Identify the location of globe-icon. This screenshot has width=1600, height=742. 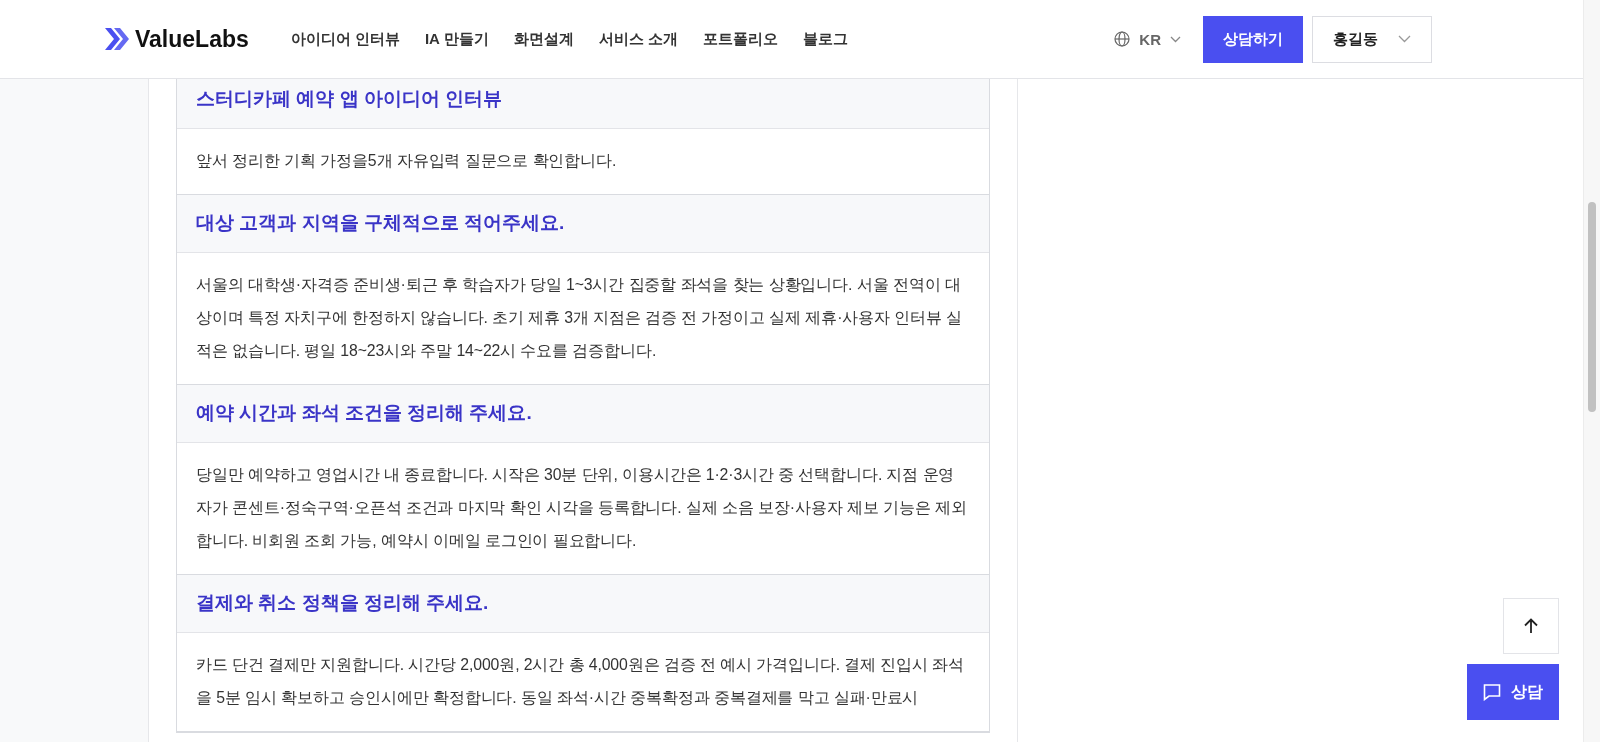
(1122, 39).